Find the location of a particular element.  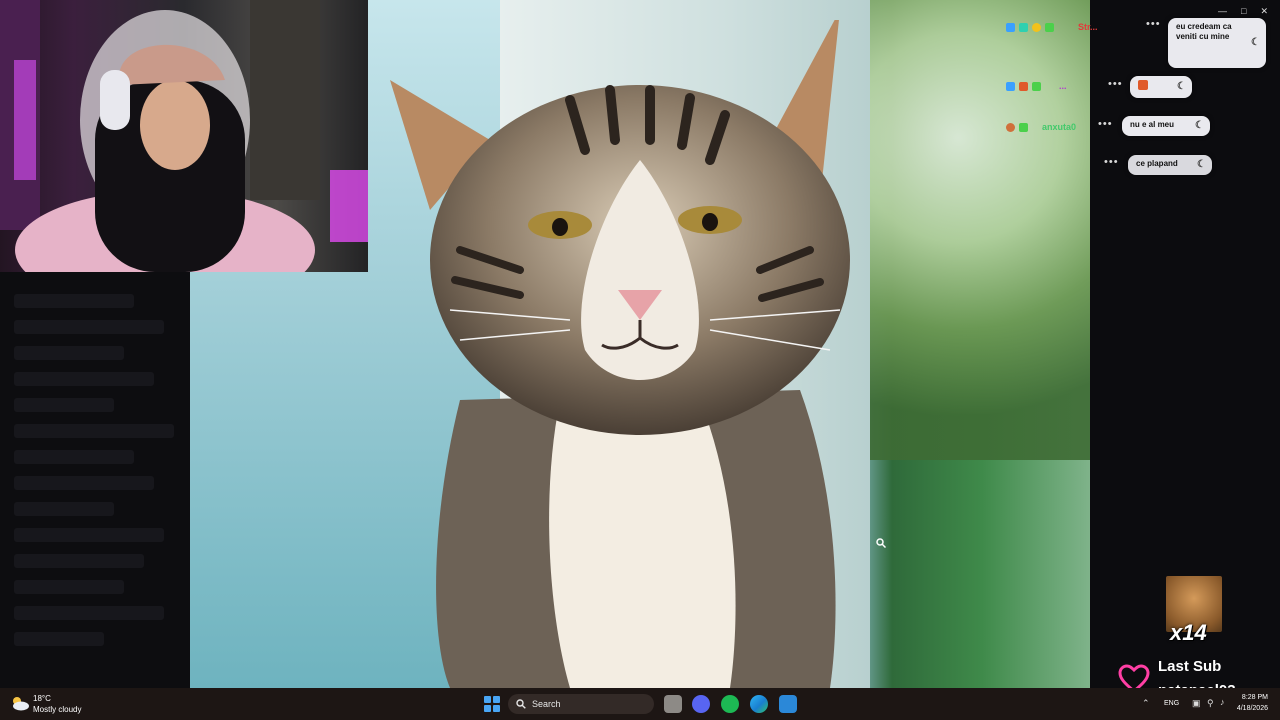

clock-time: 8:28 PM is located at coordinates (1252, 697).